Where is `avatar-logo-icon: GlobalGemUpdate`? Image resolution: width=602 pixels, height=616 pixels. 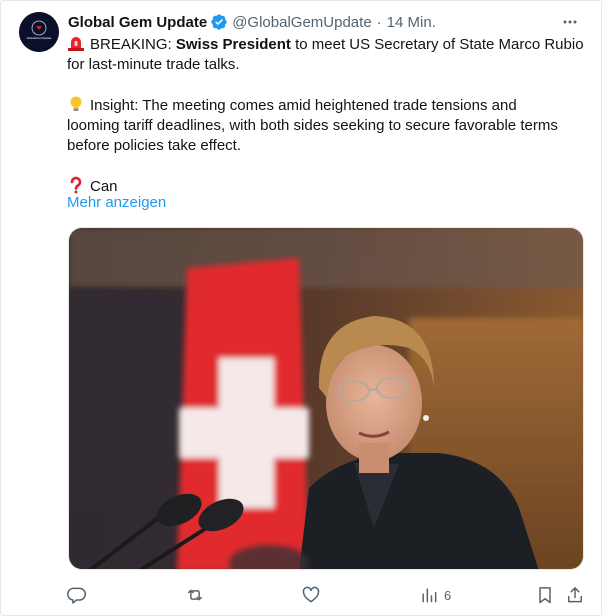 avatar-logo-icon: GlobalGemUpdate is located at coordinates (39, 32).